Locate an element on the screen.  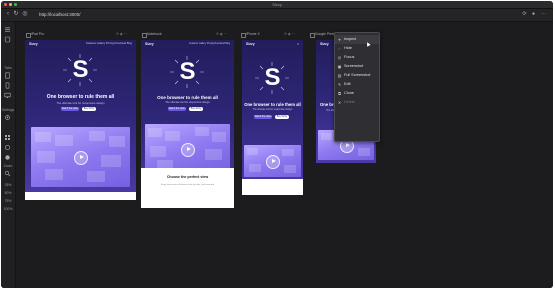
fullscreen-camera-icon: ▤ is located at coordinates (339, 75).